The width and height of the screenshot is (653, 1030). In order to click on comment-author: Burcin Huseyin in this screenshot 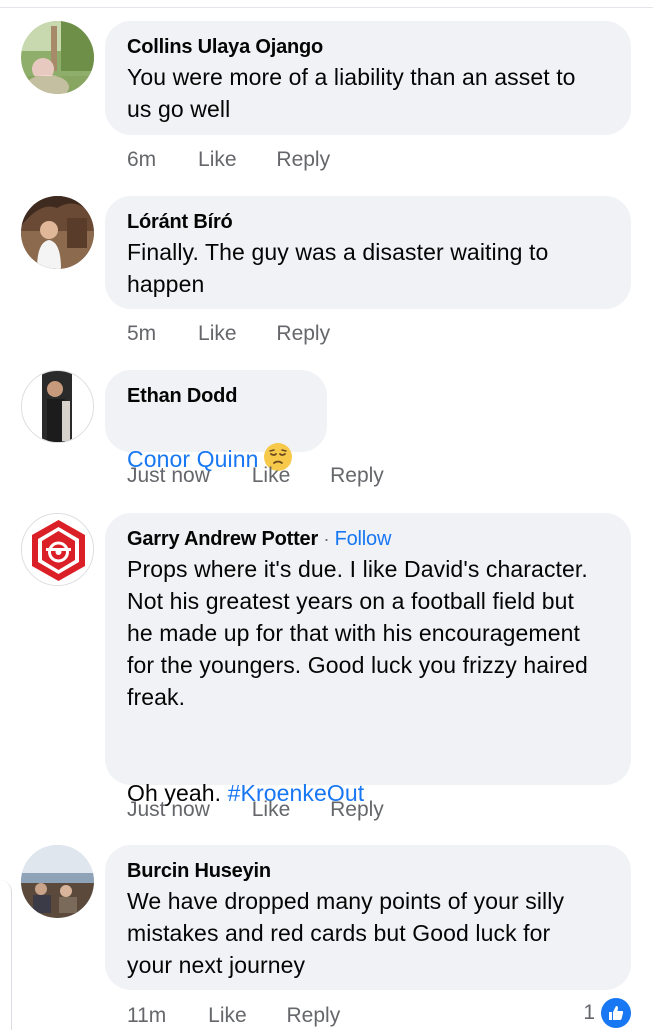, I will do `click(368, 871)`.